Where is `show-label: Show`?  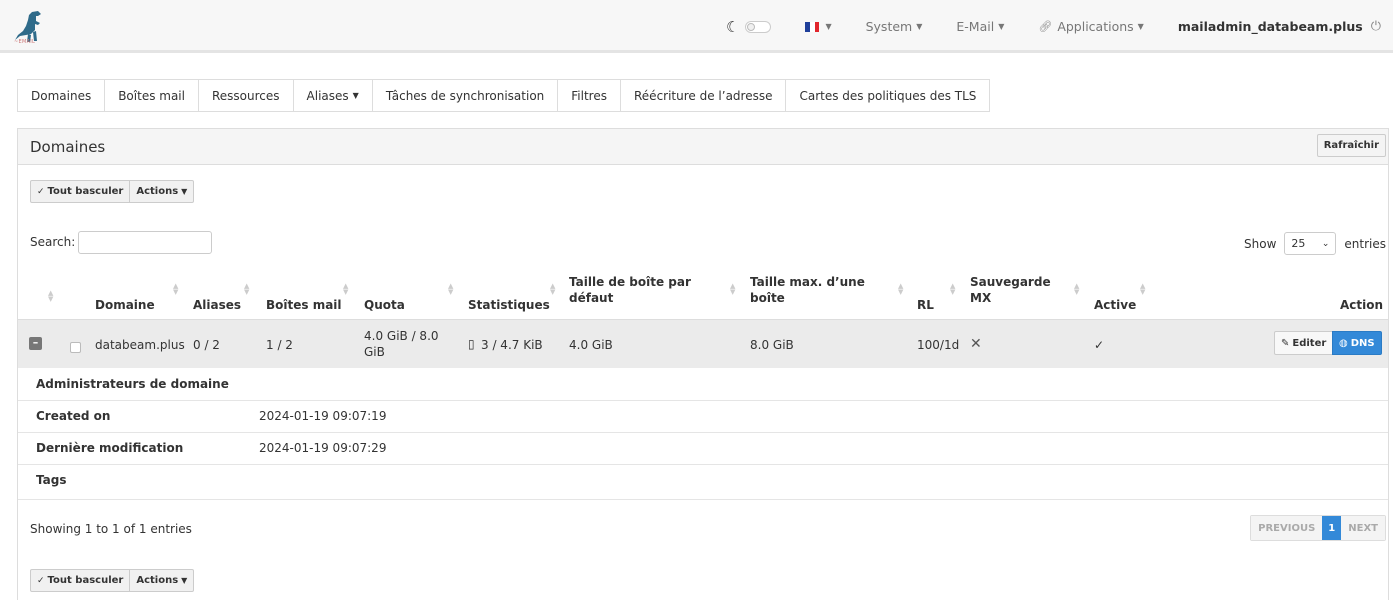 show-label: Show is located at coordinates (1260, 243).